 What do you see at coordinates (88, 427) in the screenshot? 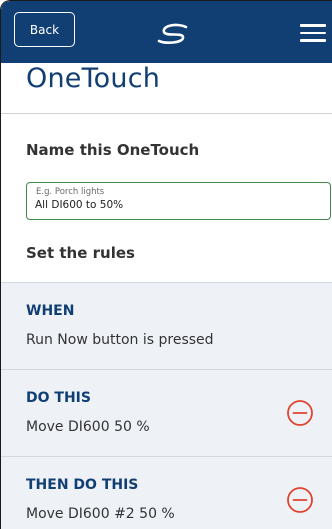
I see `rule-description: Move DI600 50 %` at bounding box center [88, 427].